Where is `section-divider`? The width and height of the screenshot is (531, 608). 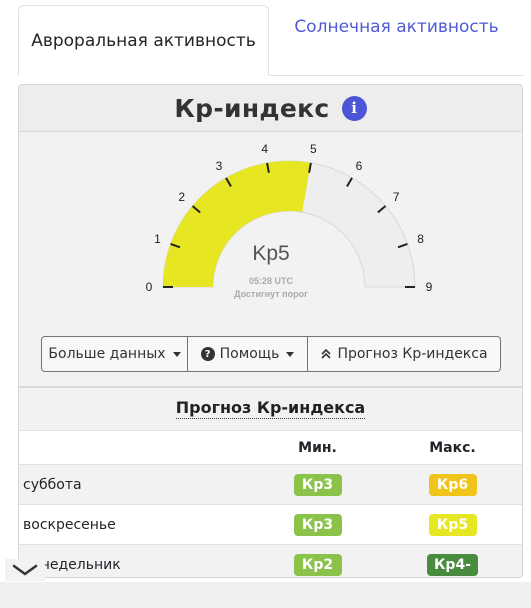
section-divider is located at coordinates (270, 387).